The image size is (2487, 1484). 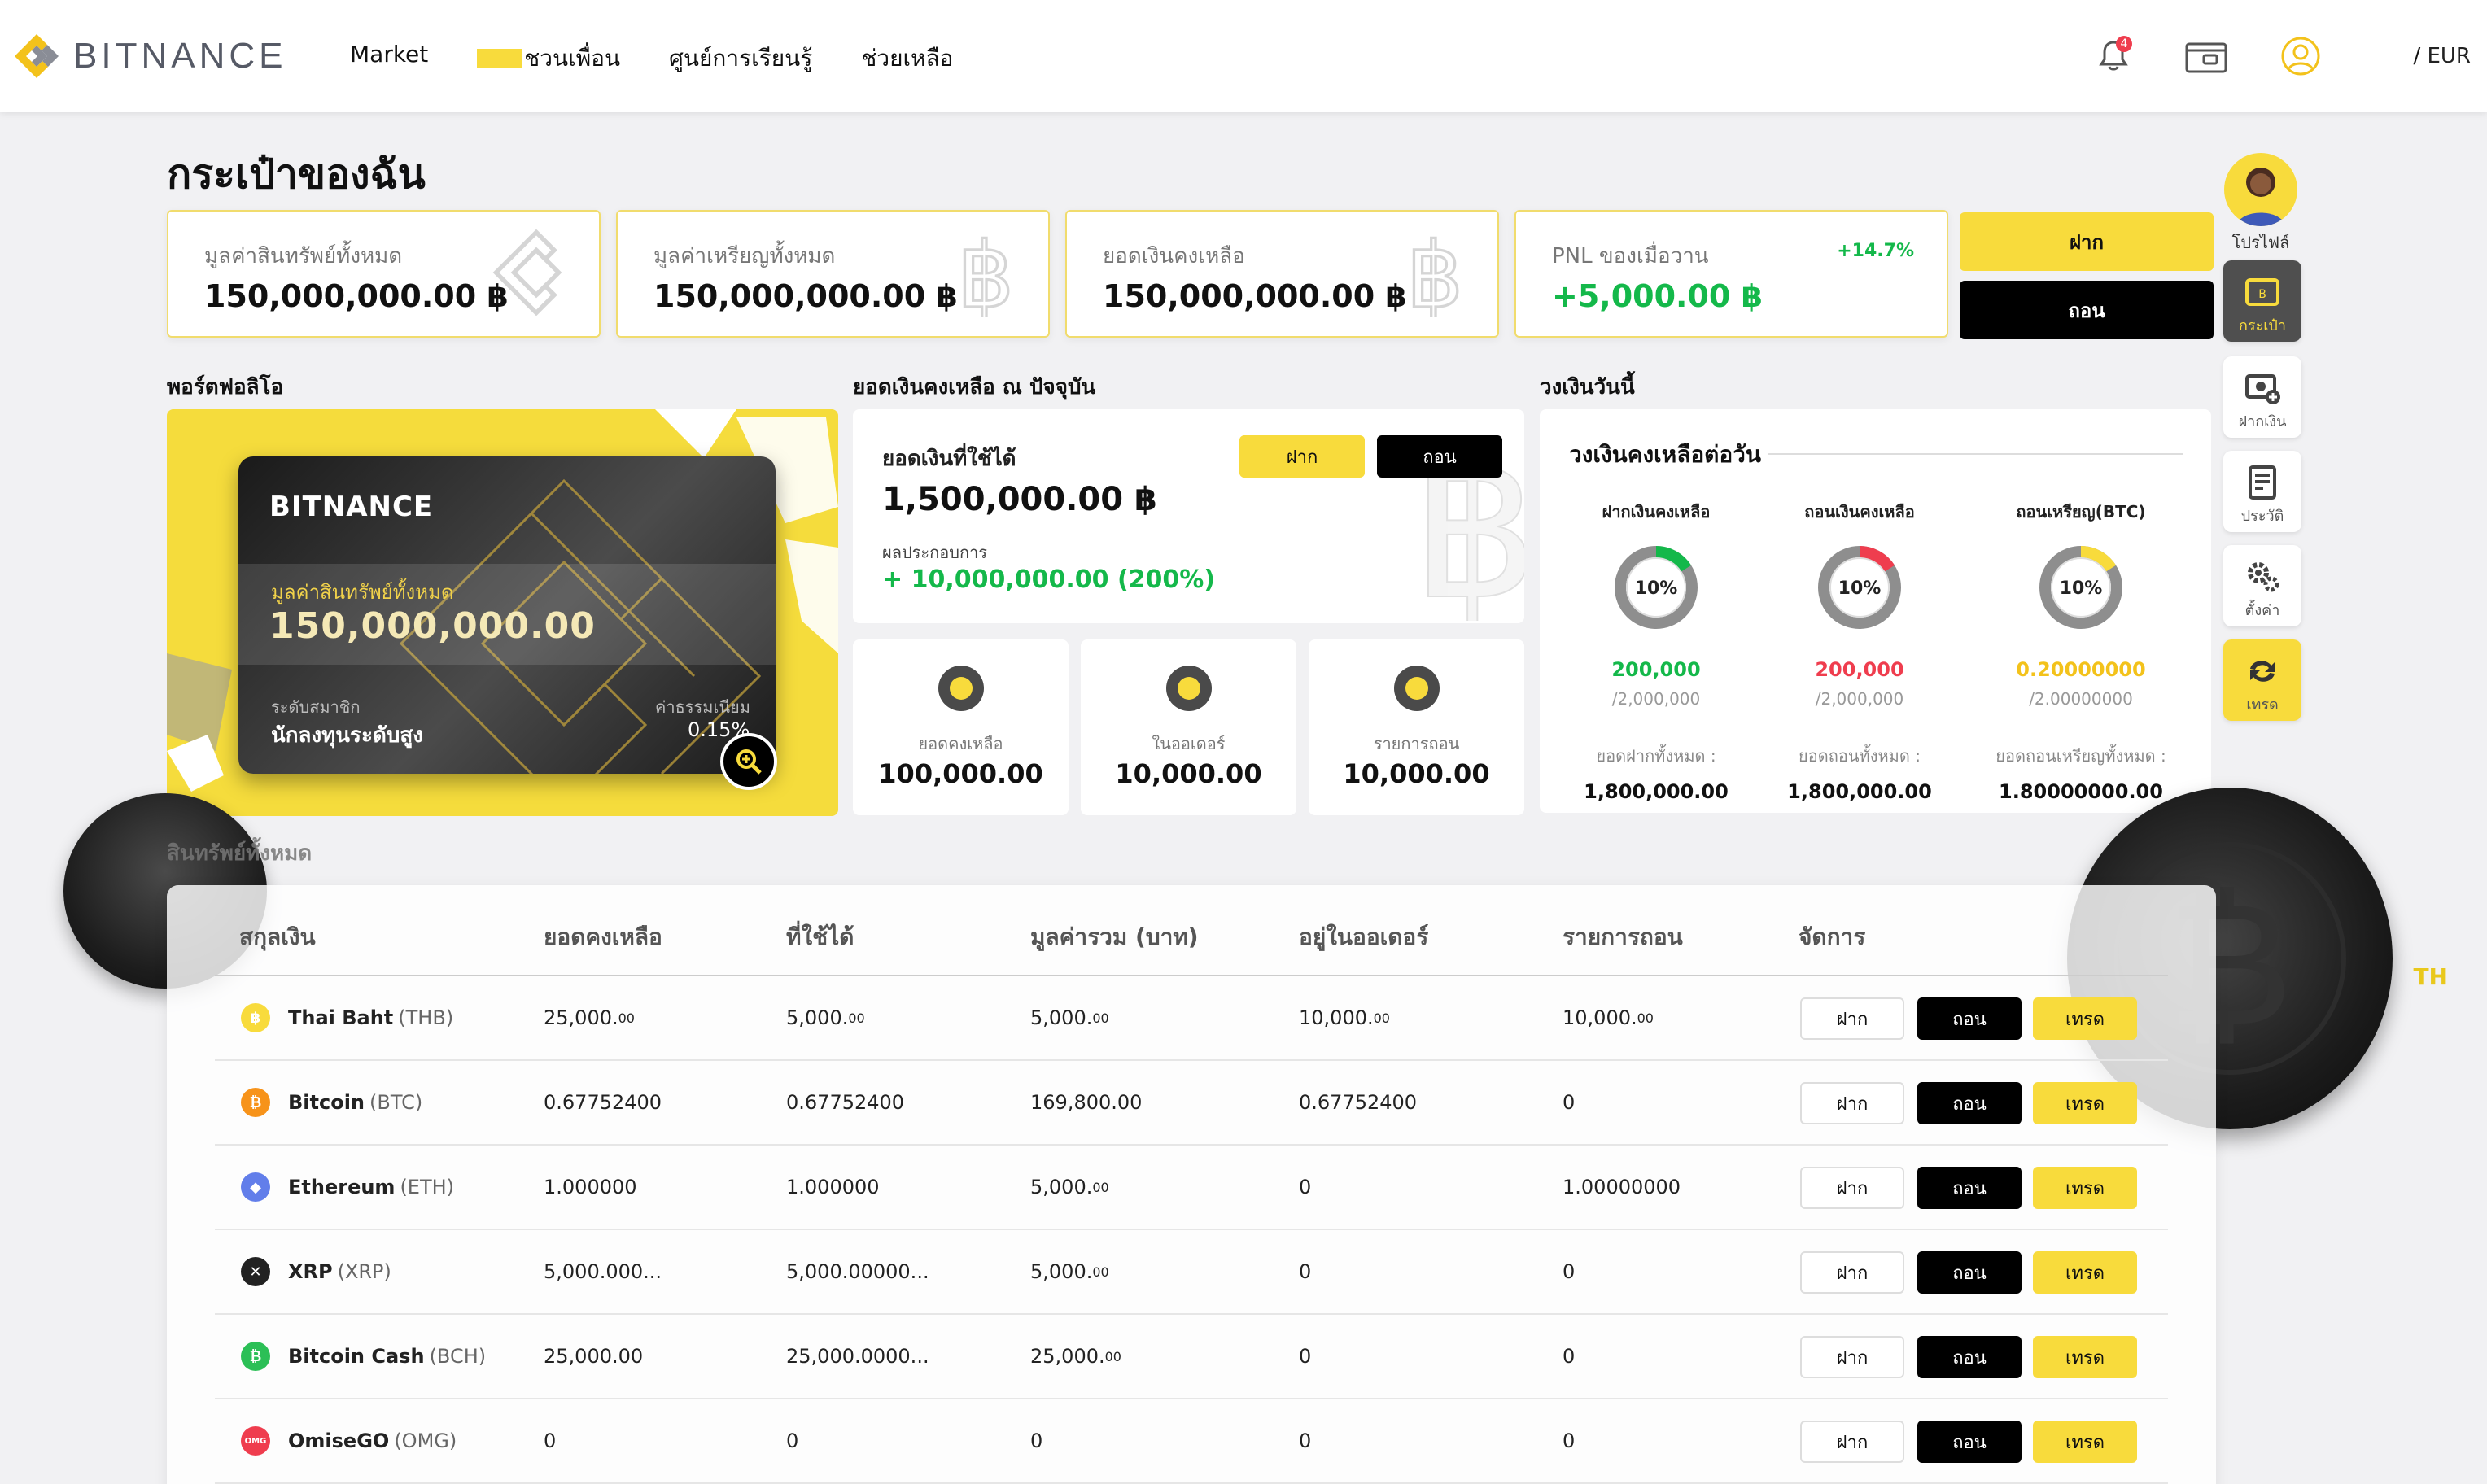 I want to click on currency-eur: EUR, so click(x=2449, y=56).